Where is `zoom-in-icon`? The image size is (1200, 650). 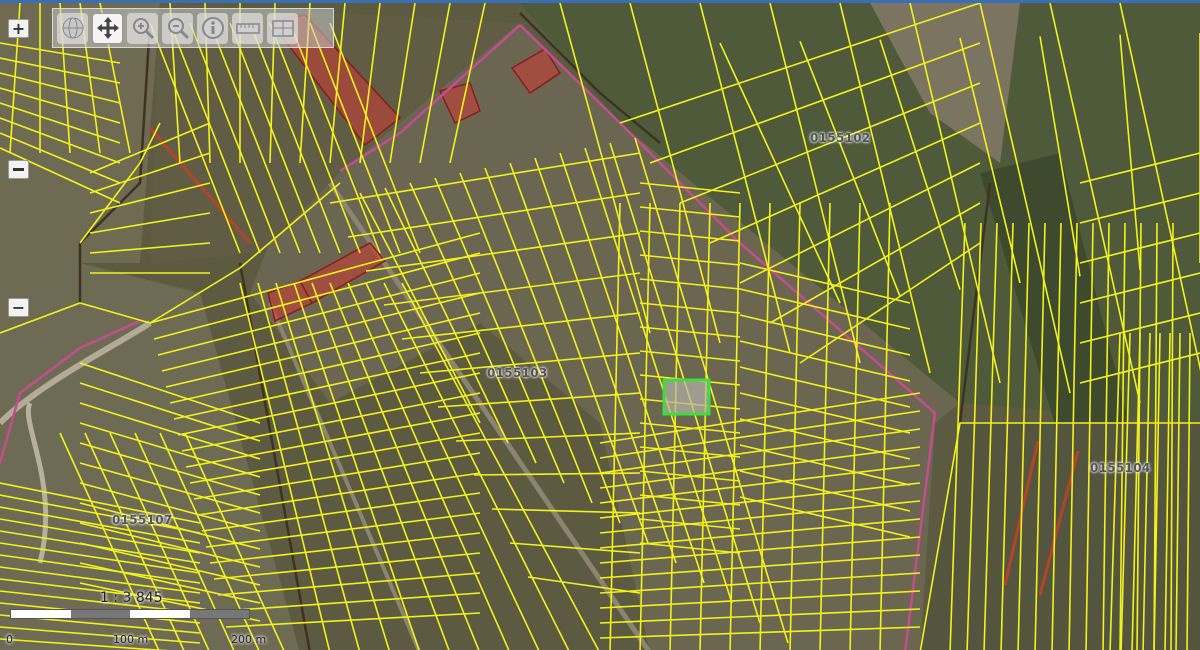
zoom-in-icon is located at coordinates (142, 28).